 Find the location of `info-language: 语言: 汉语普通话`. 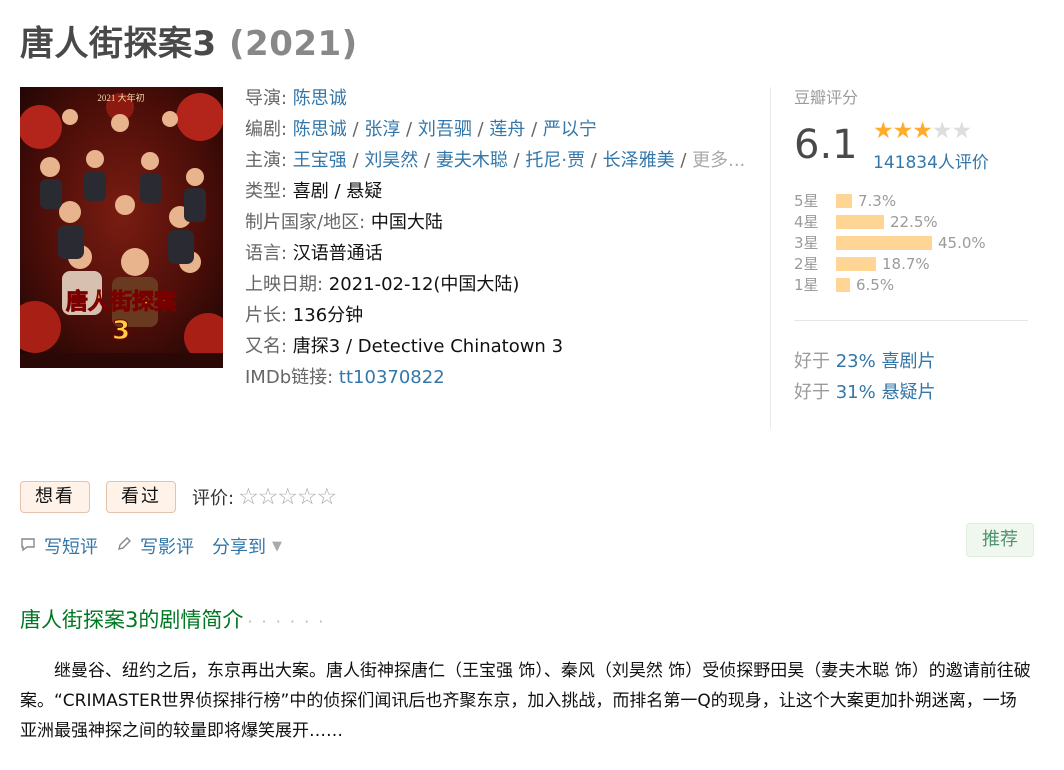

info-language: 语言: 汉语普通话 is located at coordinates (314, 253).